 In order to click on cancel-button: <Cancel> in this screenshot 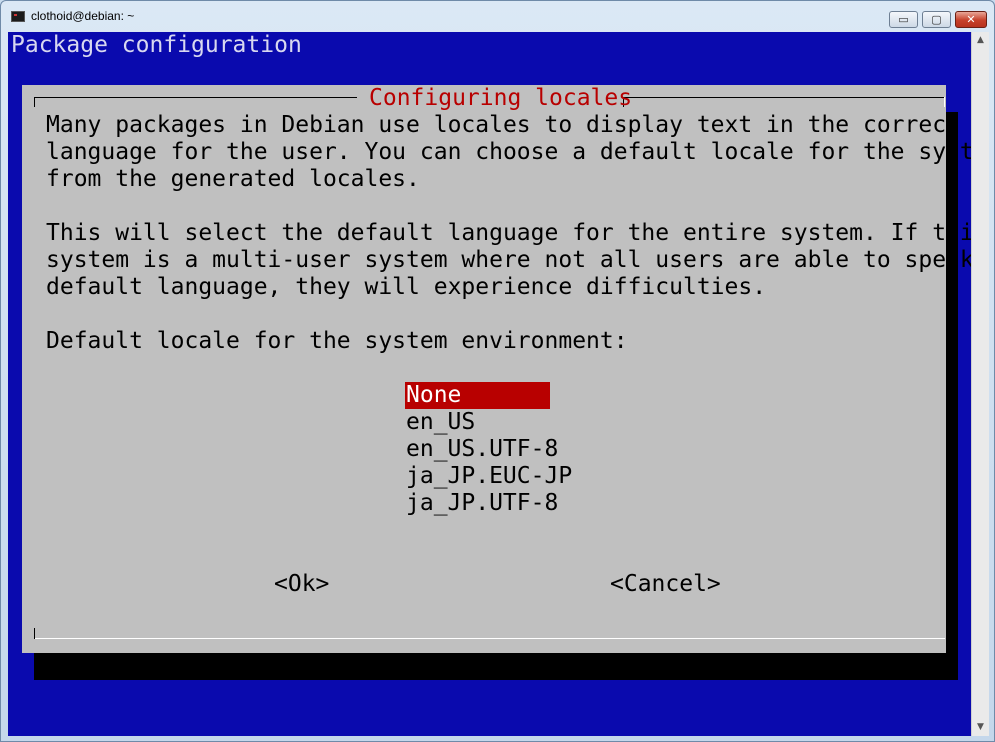, I will do `click(665, 584)`.